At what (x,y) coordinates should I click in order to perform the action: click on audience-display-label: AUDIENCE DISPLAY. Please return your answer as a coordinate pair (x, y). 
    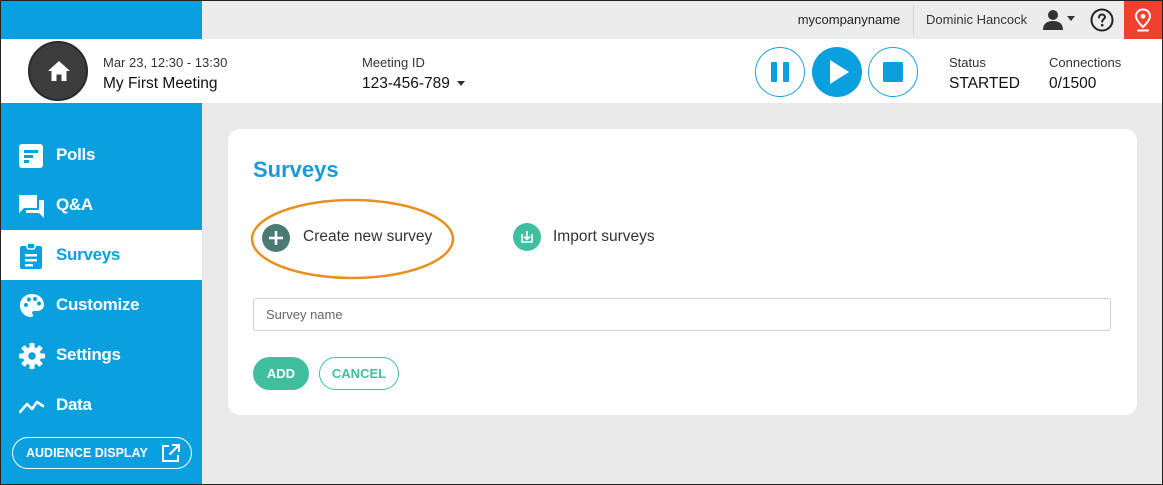
    Looking at the image, I should click on (87, 453).